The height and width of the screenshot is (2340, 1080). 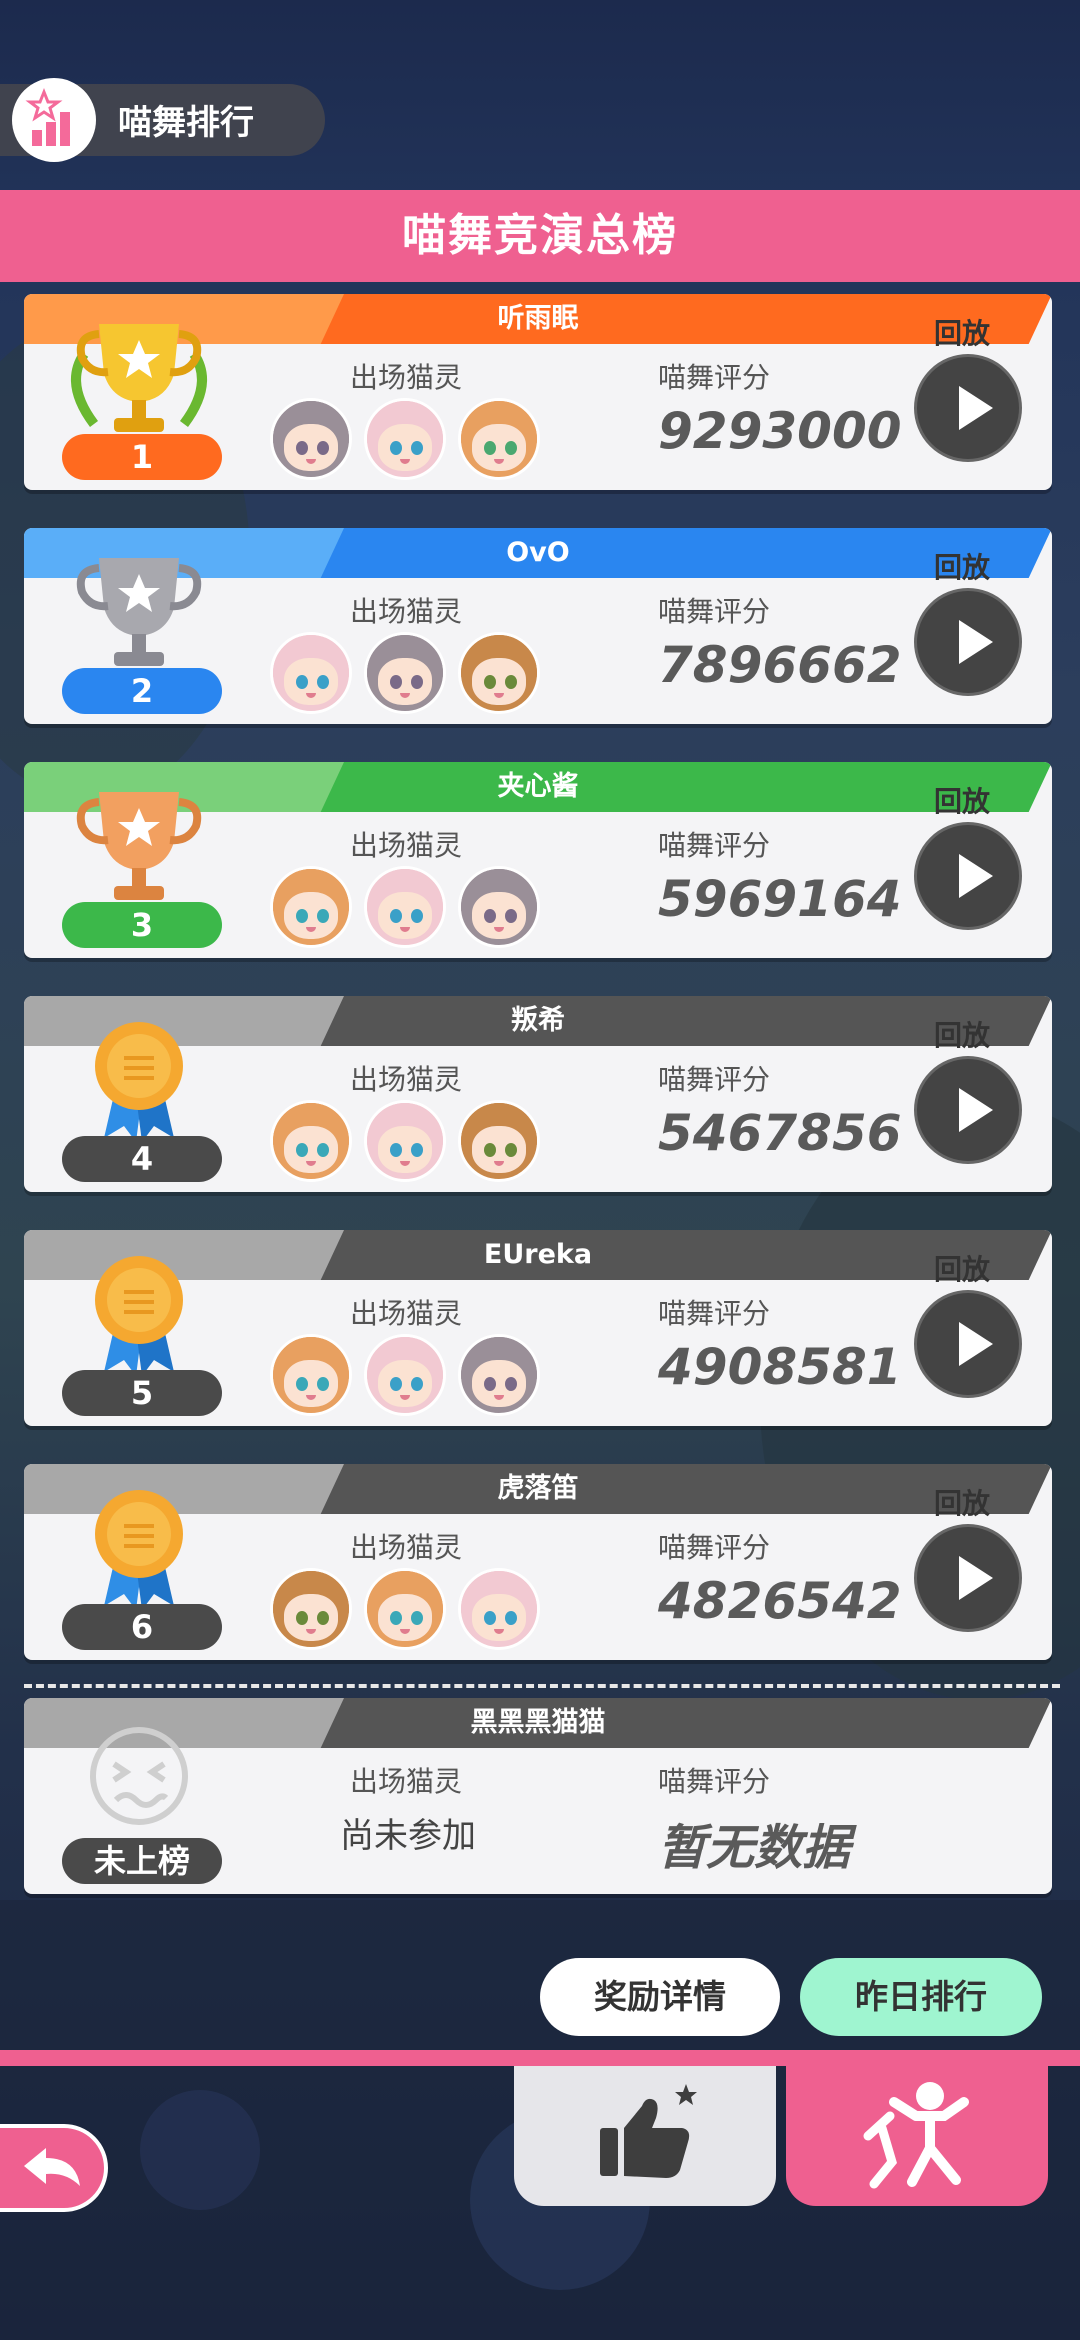 What do you see at coordinates (540, 236) in the screenshot?
I see `page-title: 喵舞竞演总榜` at bounding box center [540, 236].